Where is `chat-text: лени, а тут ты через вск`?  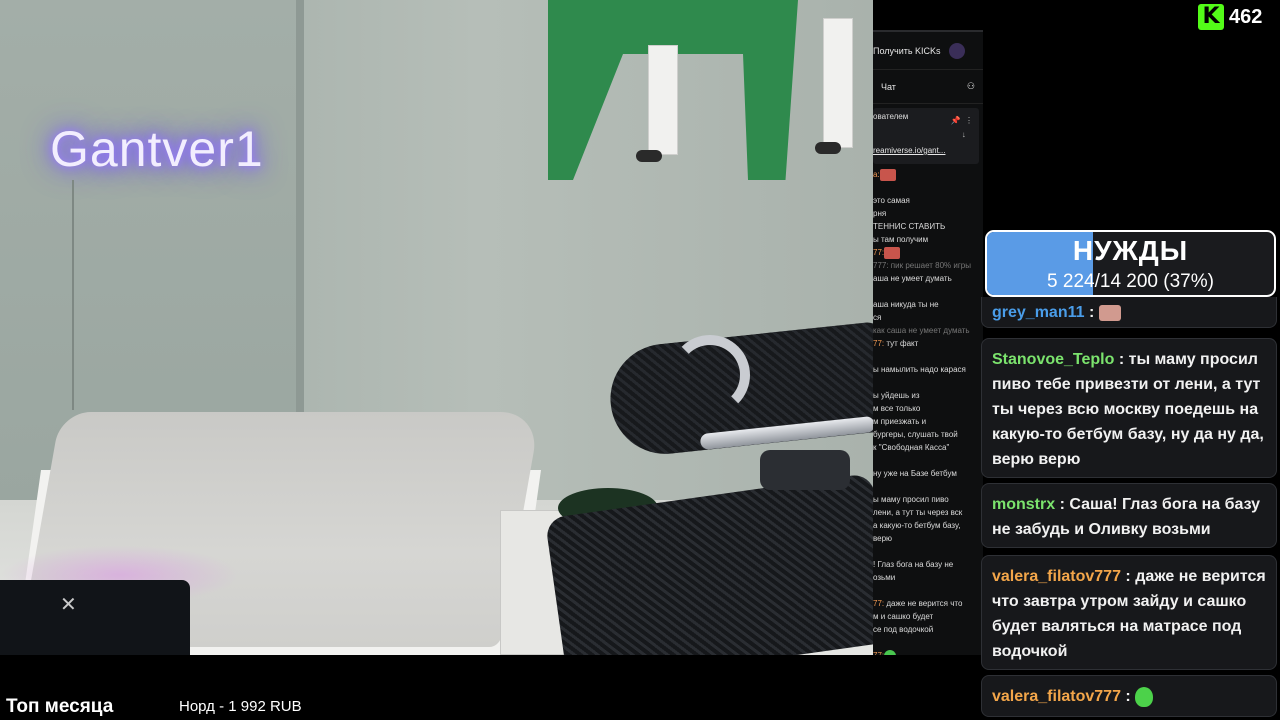
chat-text: лени, а тут ты через вск is located at coordinates (918, 512).